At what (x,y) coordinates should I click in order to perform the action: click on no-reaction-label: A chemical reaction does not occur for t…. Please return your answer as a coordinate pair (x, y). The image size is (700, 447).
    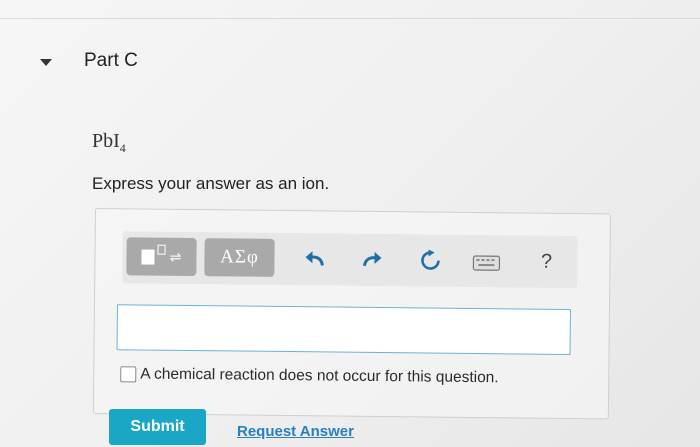
    Looking at the image, I should click on (319, 376).